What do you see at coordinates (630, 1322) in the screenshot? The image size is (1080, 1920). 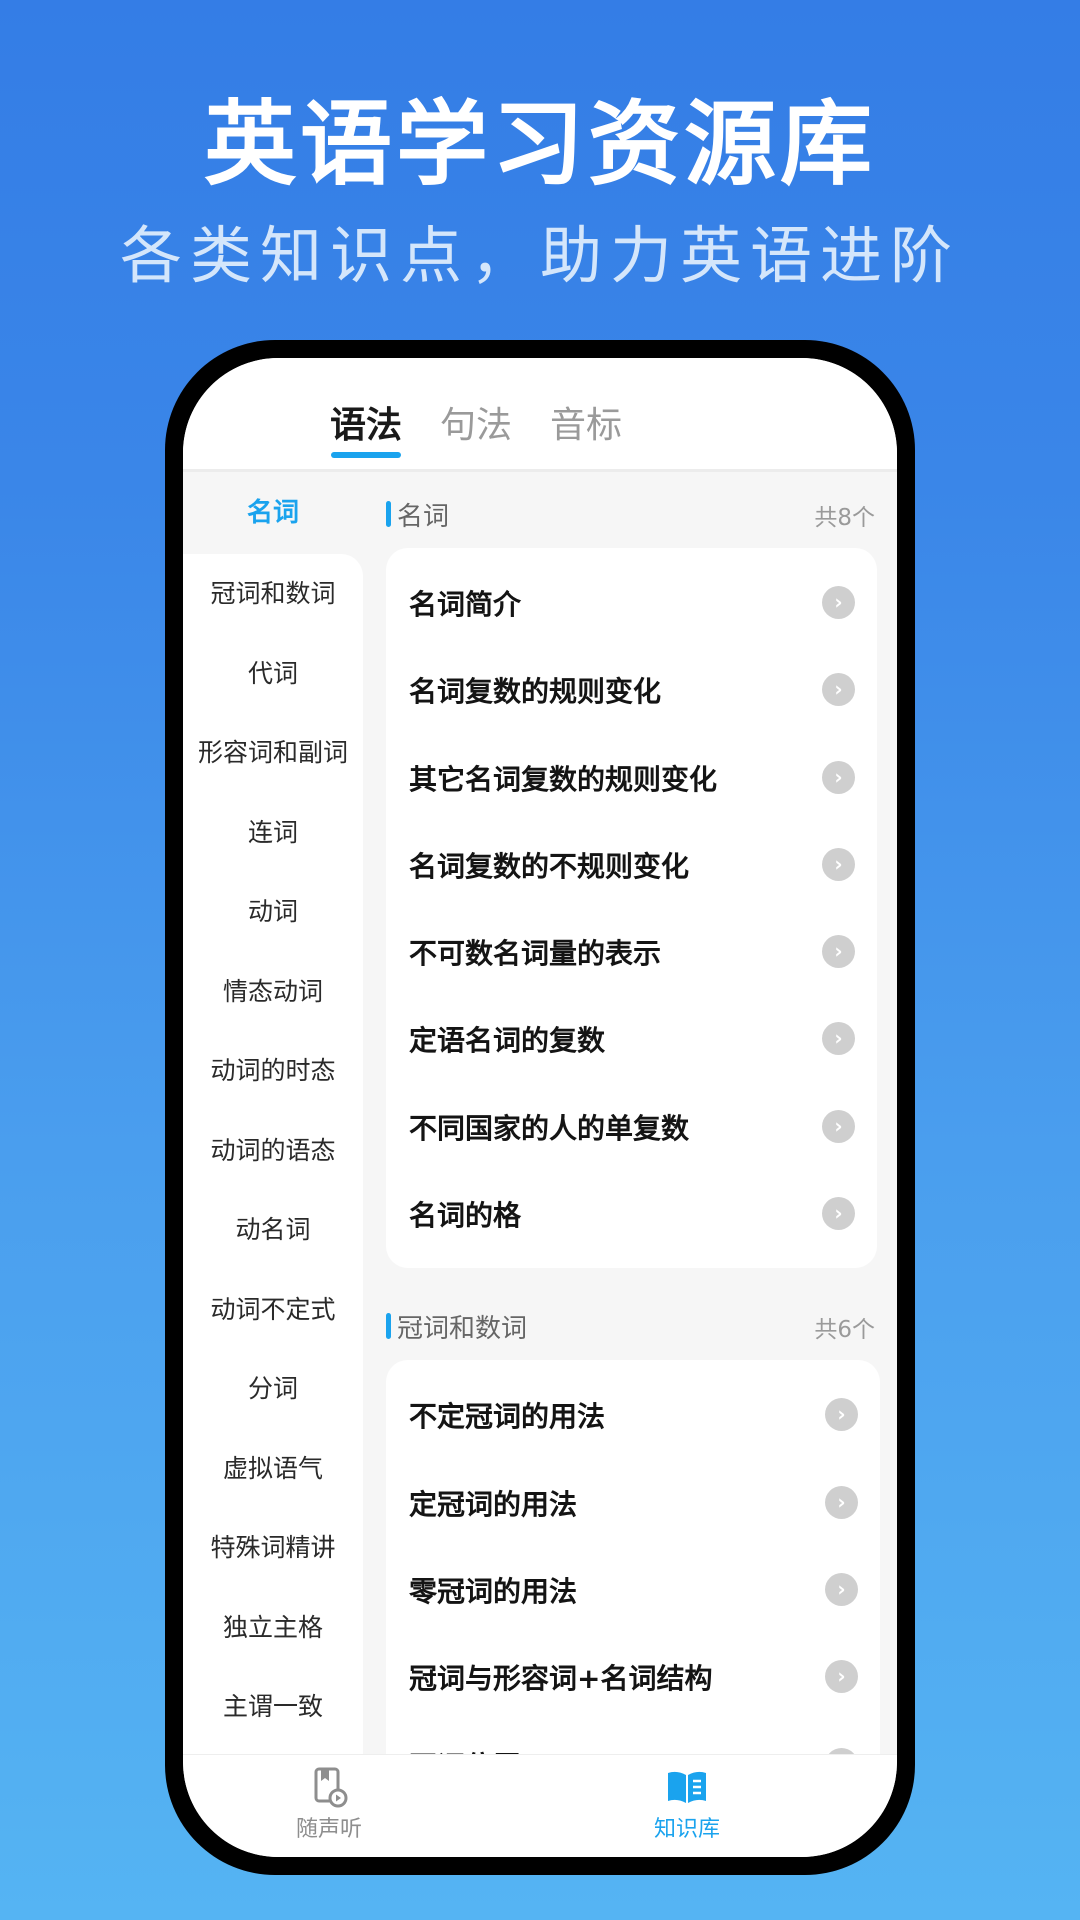 I see `section-header: 冠词和数词 共6个` at bounding box center [630, 1322].